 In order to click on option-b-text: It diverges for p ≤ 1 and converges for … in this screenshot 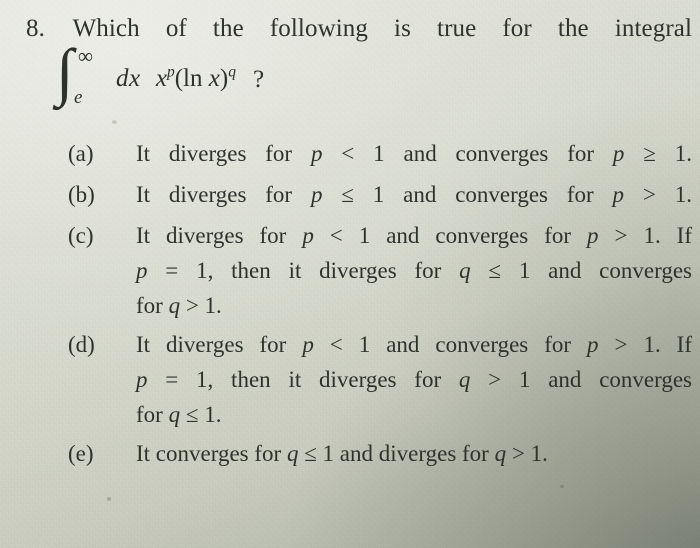, I will do `click(414, 194)`.